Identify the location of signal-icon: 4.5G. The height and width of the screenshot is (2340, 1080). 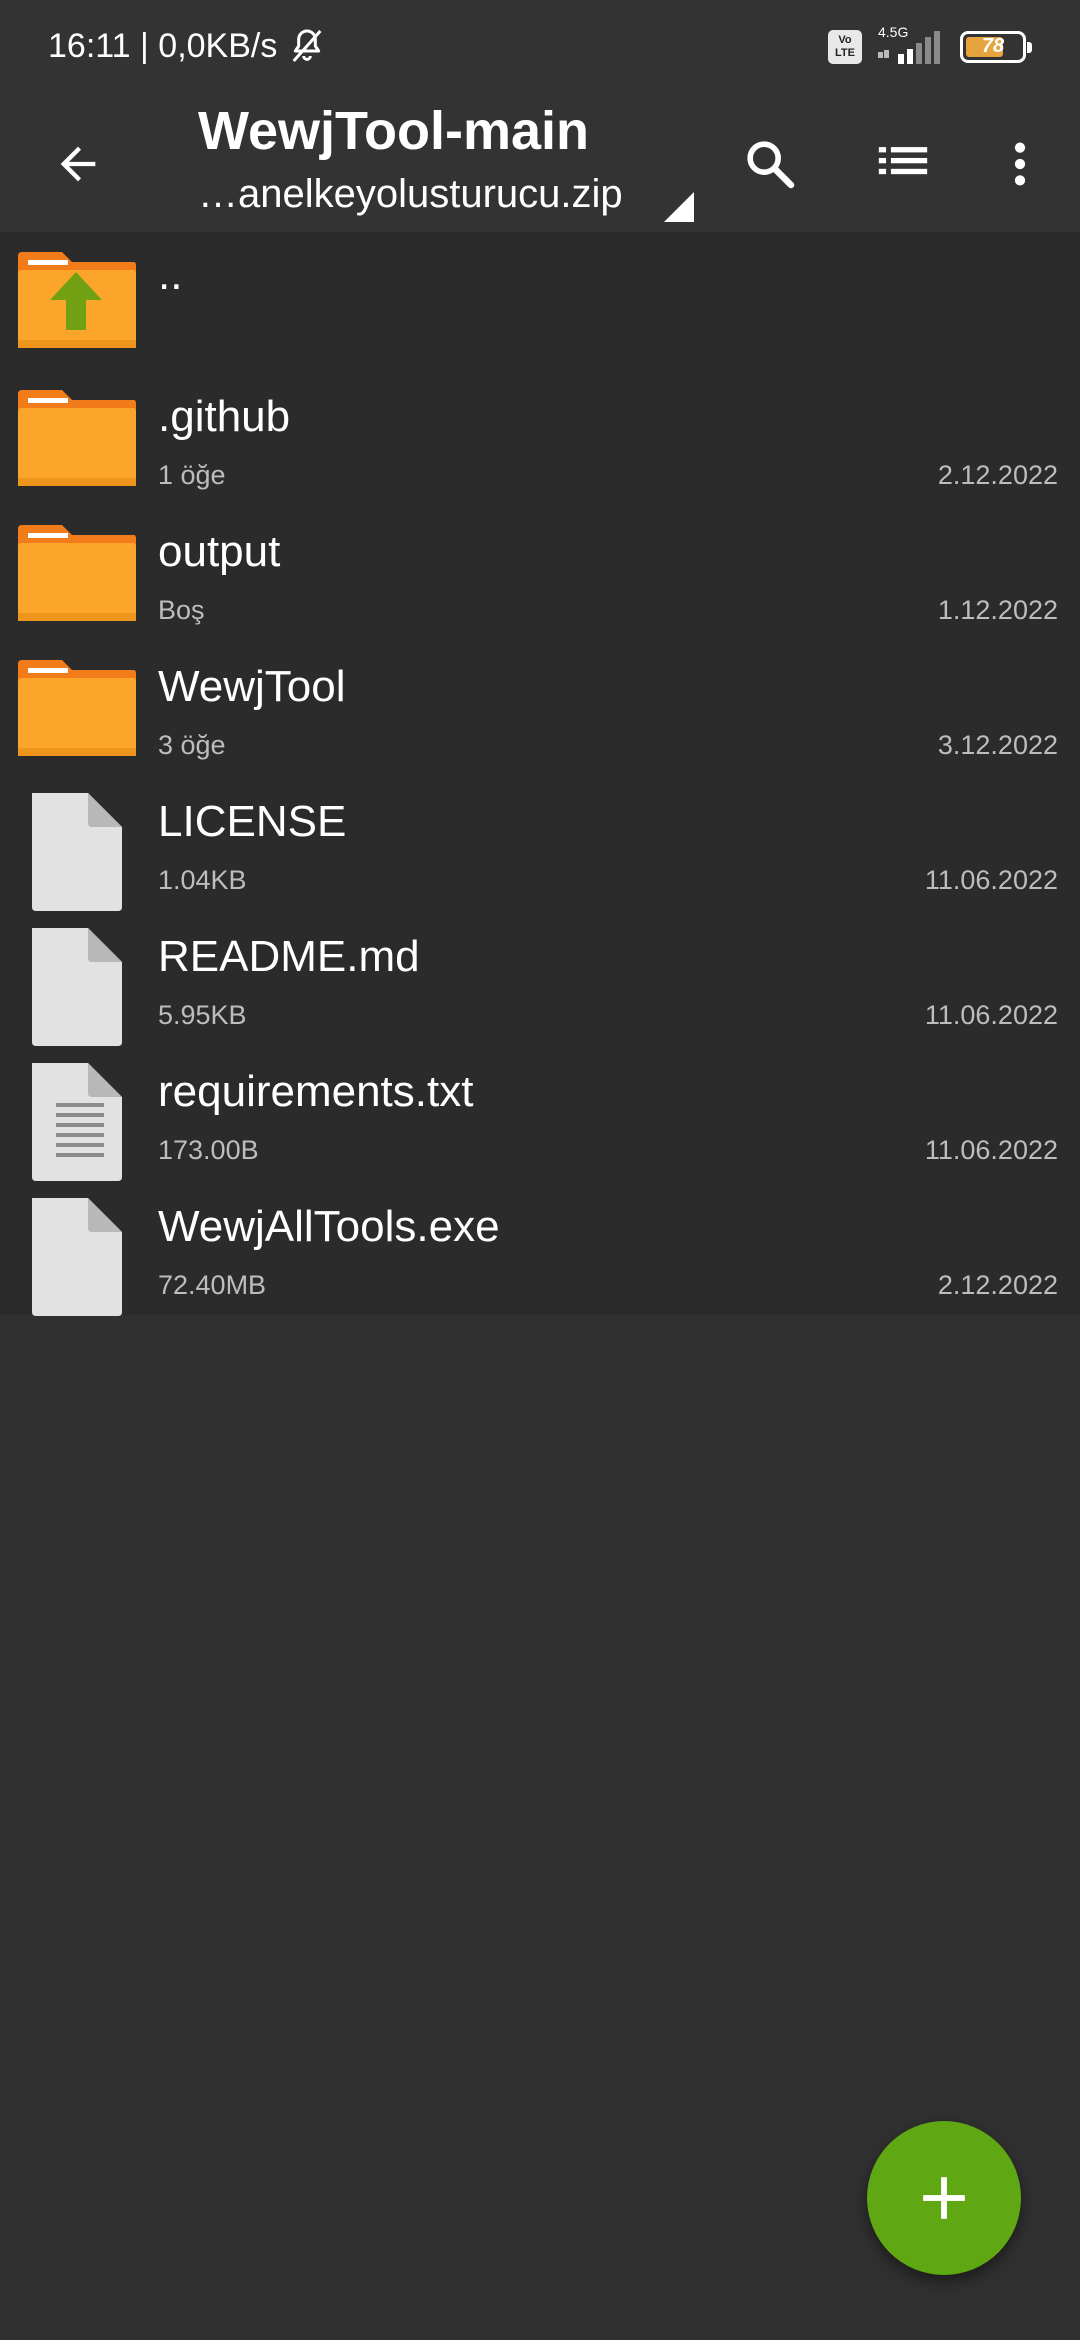
(911, 45).